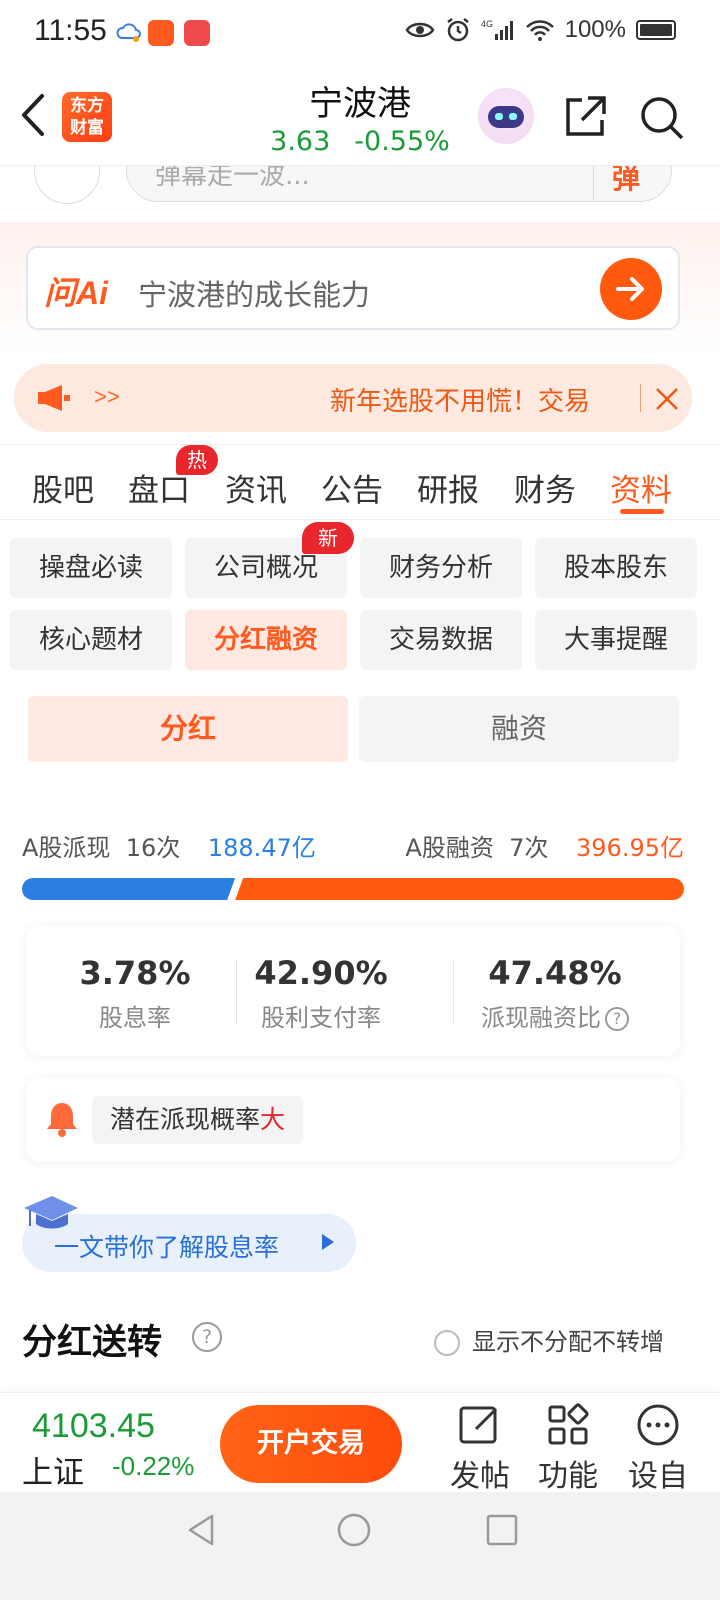  Describe the element at coordinates (595, 29) in the screenshot. I see `battery-percent: 100%` at that location.